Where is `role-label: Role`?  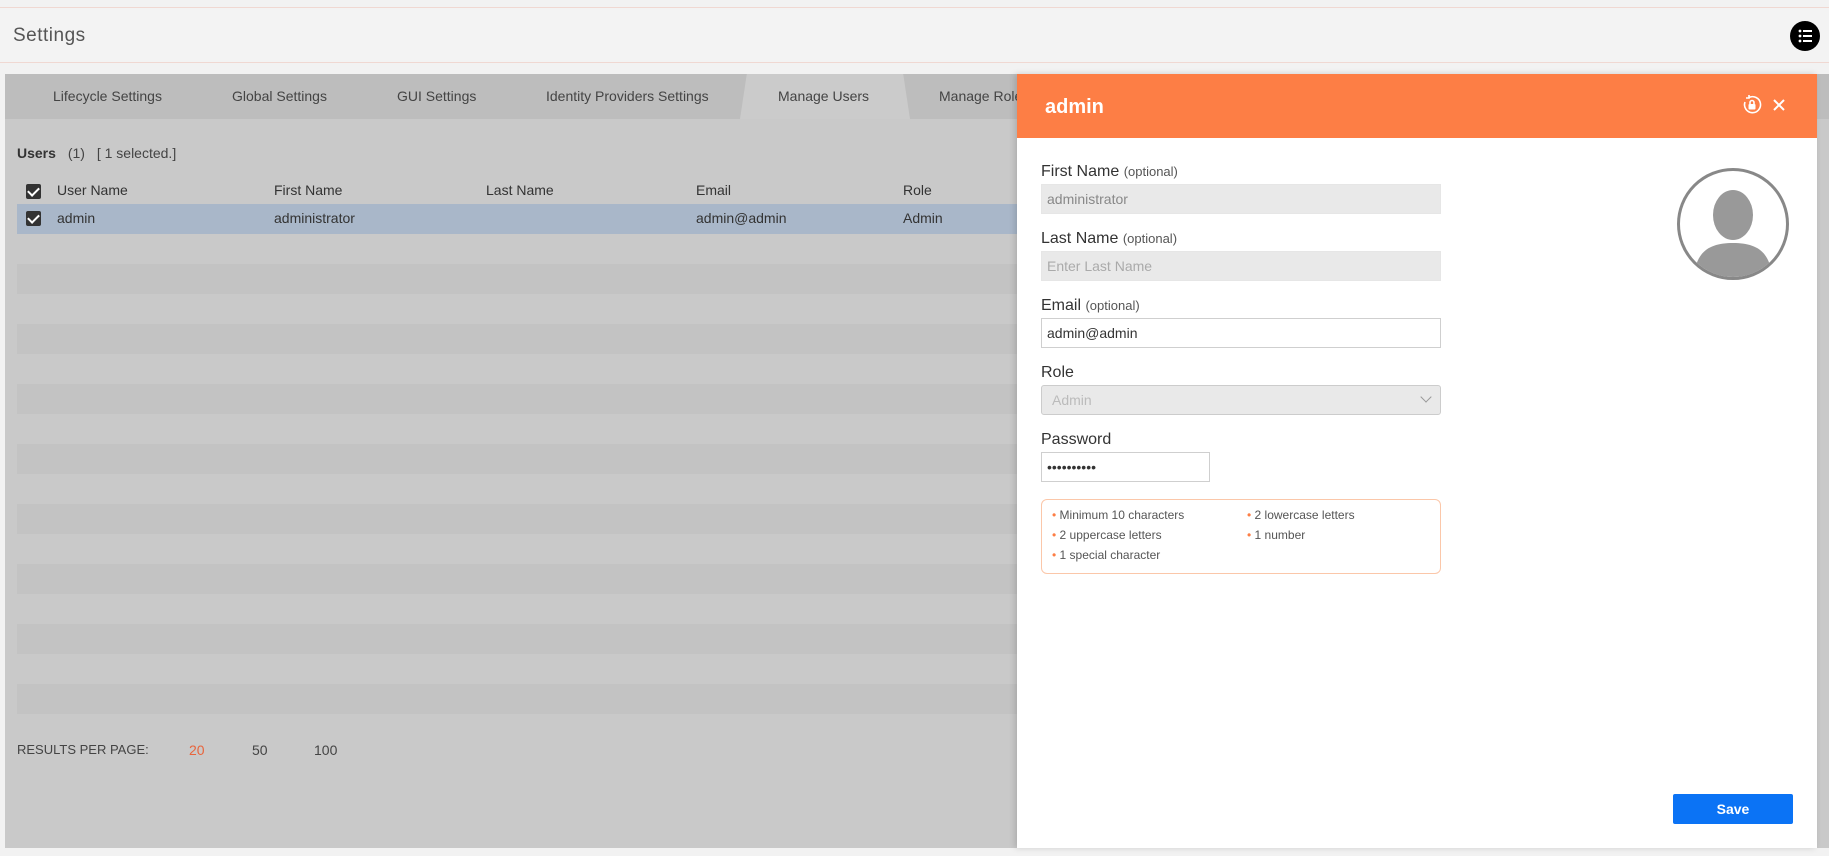 role-label: Role is located at coordinates (1057, 372).